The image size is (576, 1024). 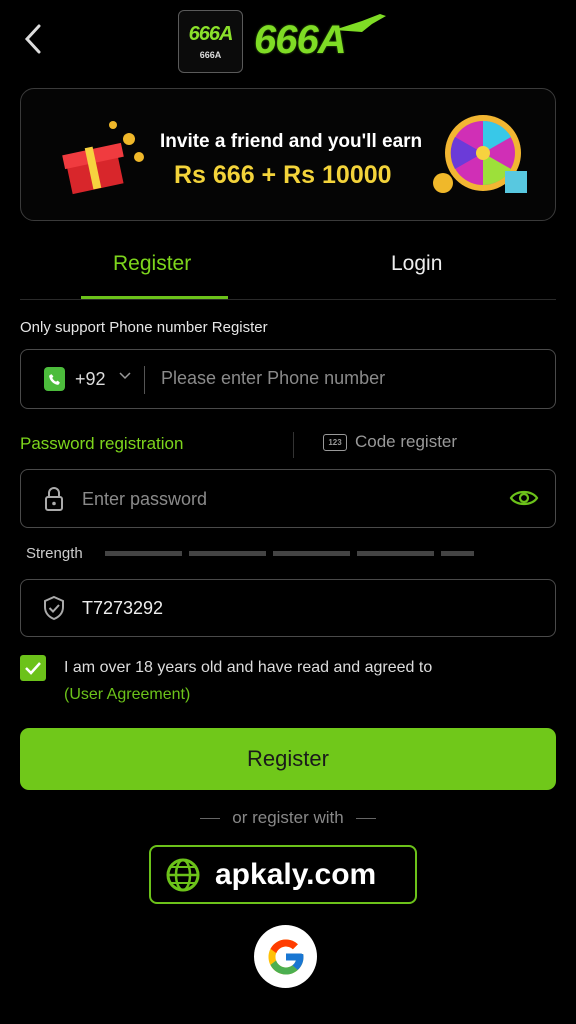 I want to click on phone-input, so click(x=346, y=378).